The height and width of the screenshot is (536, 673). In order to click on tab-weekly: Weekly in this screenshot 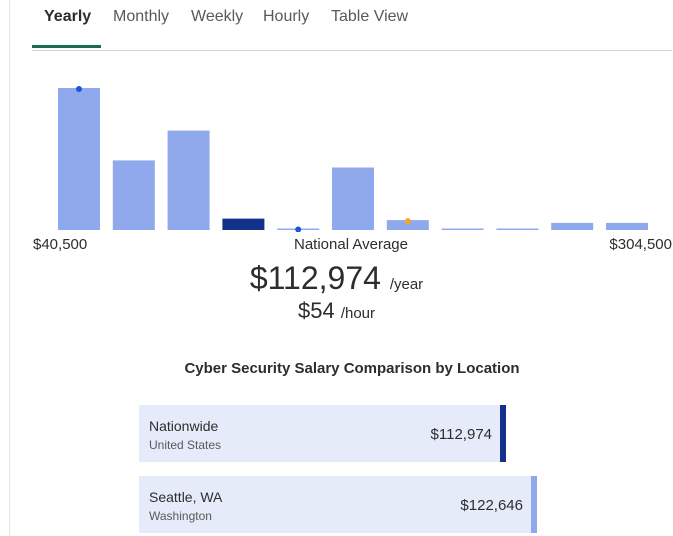, I will do `click(217, 17)`.